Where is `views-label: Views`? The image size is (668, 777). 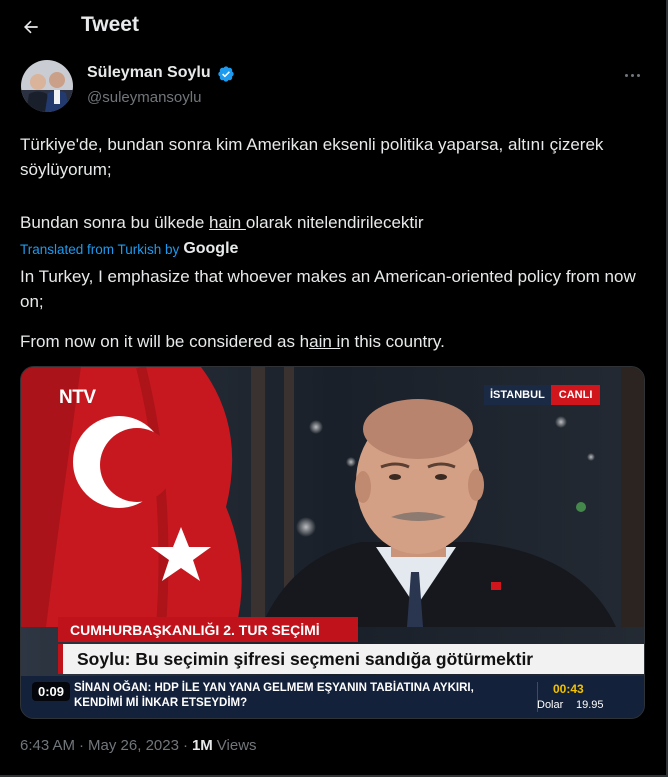 views-label: Views is located at coordinates (236, 745).